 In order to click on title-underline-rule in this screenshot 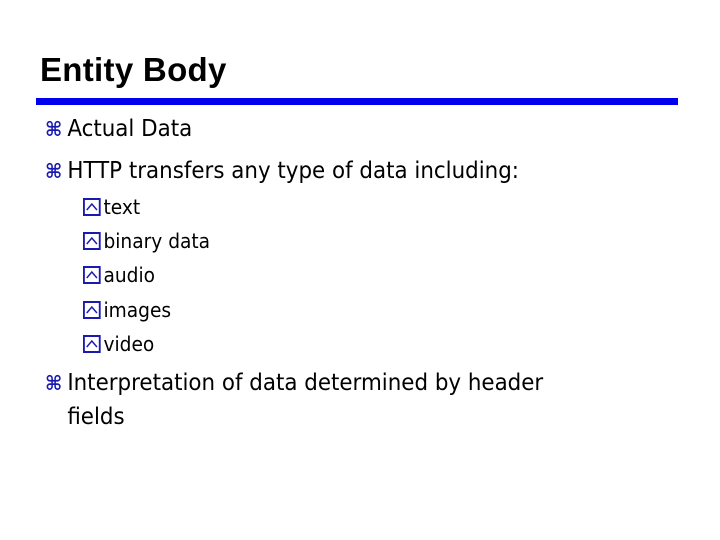, I will do `click(357, 101)`.